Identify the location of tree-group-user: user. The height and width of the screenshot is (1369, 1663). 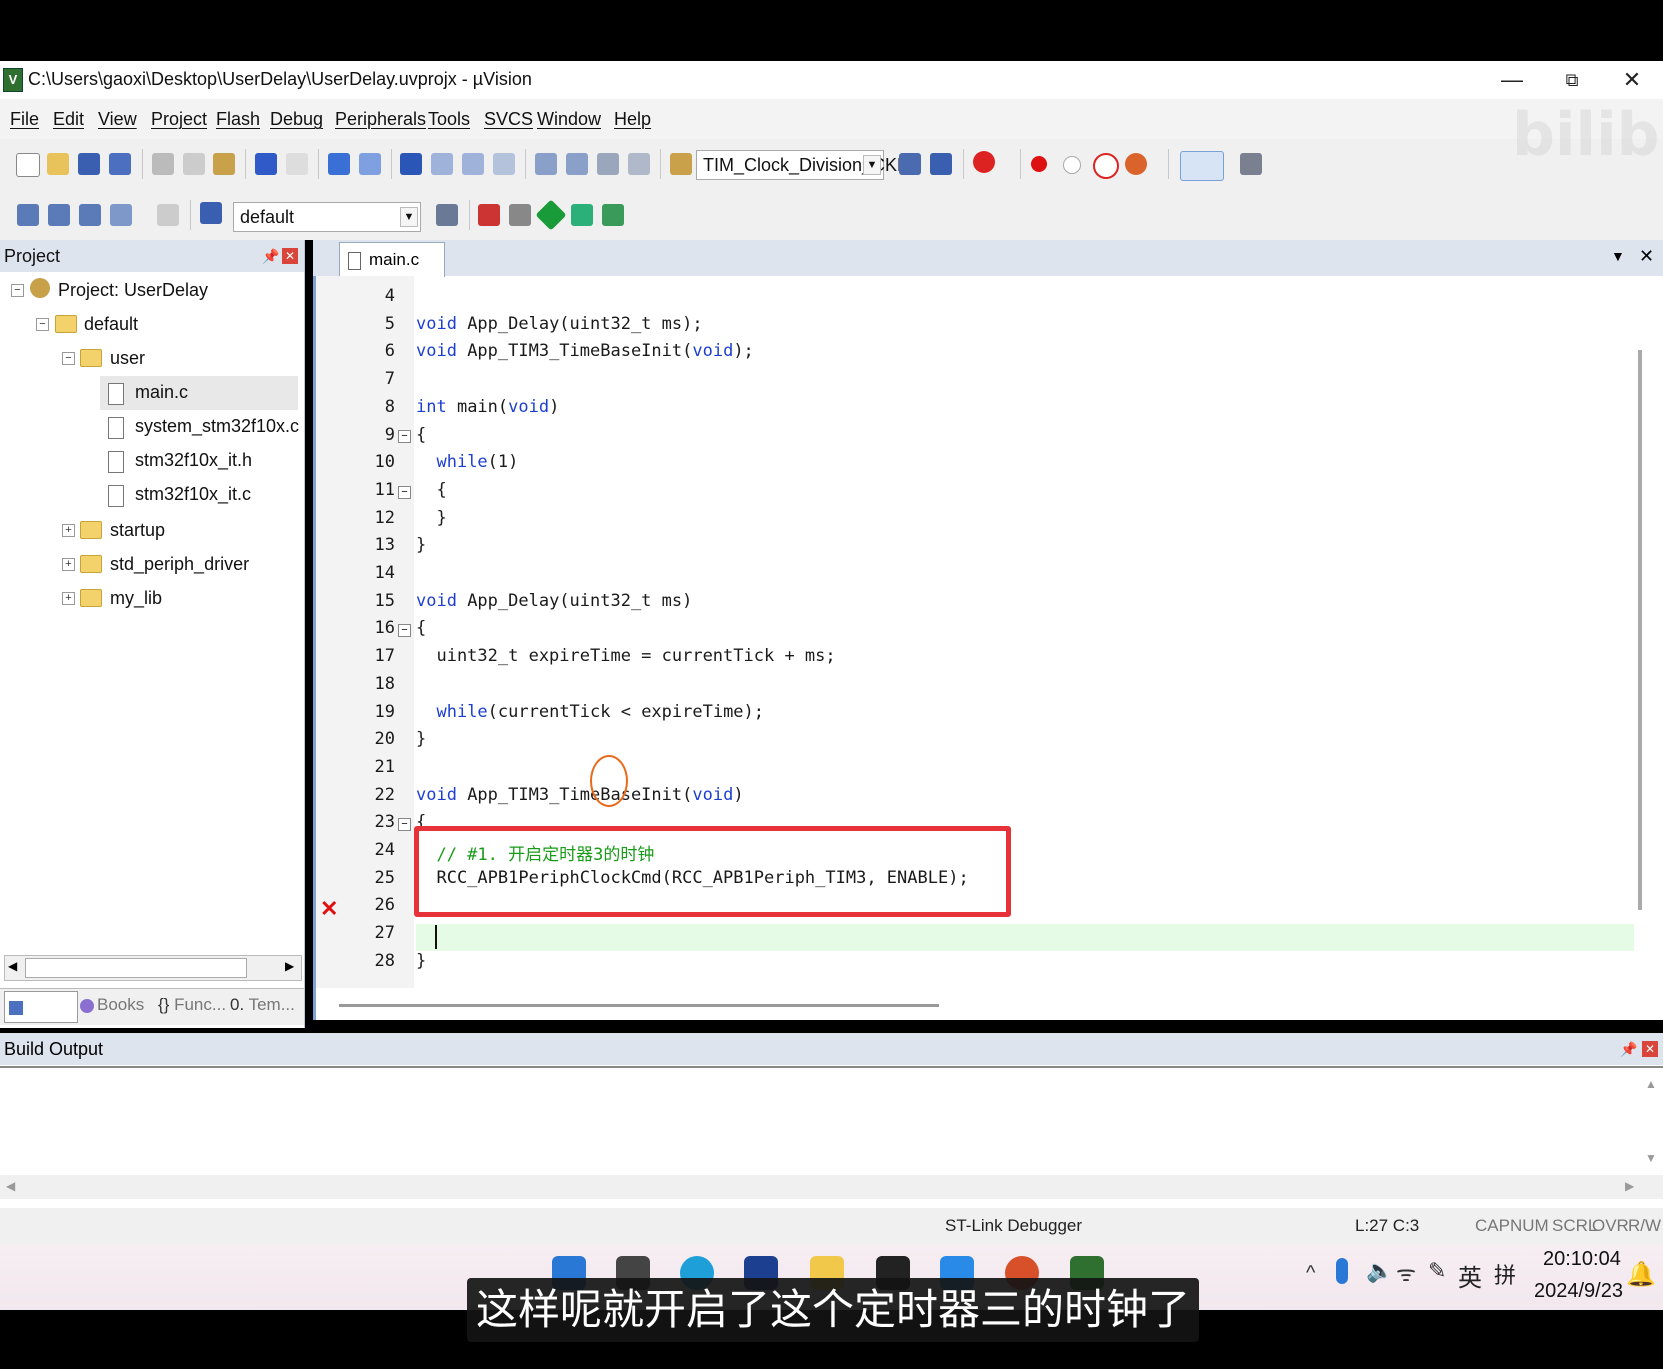
(127, 358).